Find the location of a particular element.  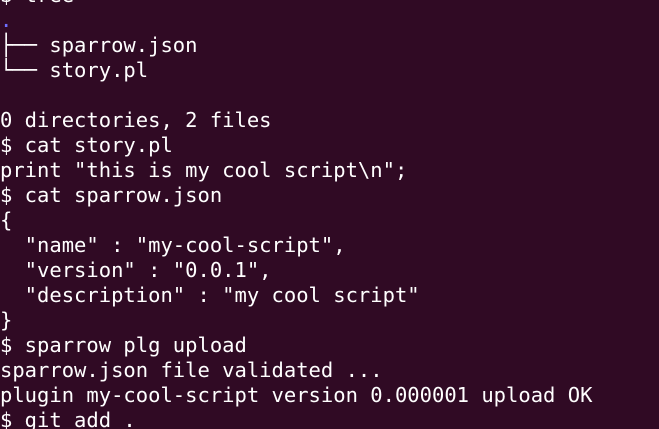

terminal-line-command: $ tree is located at coordinates (296, 4).